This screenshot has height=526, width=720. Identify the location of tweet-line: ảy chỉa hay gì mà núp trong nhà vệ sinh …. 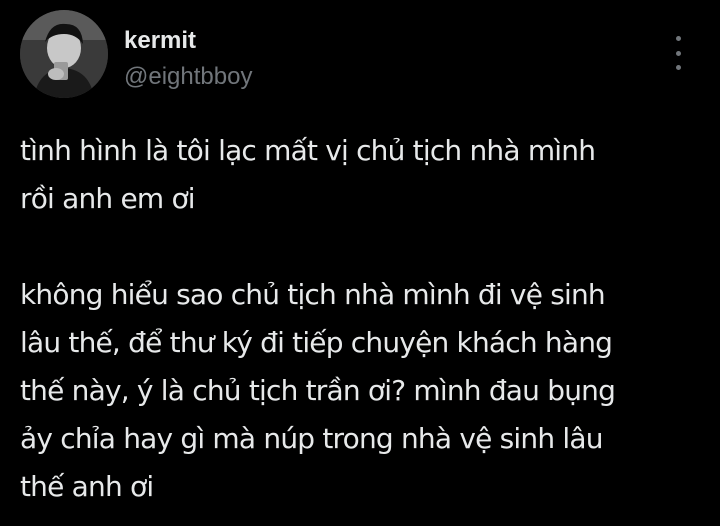
(311, 438).